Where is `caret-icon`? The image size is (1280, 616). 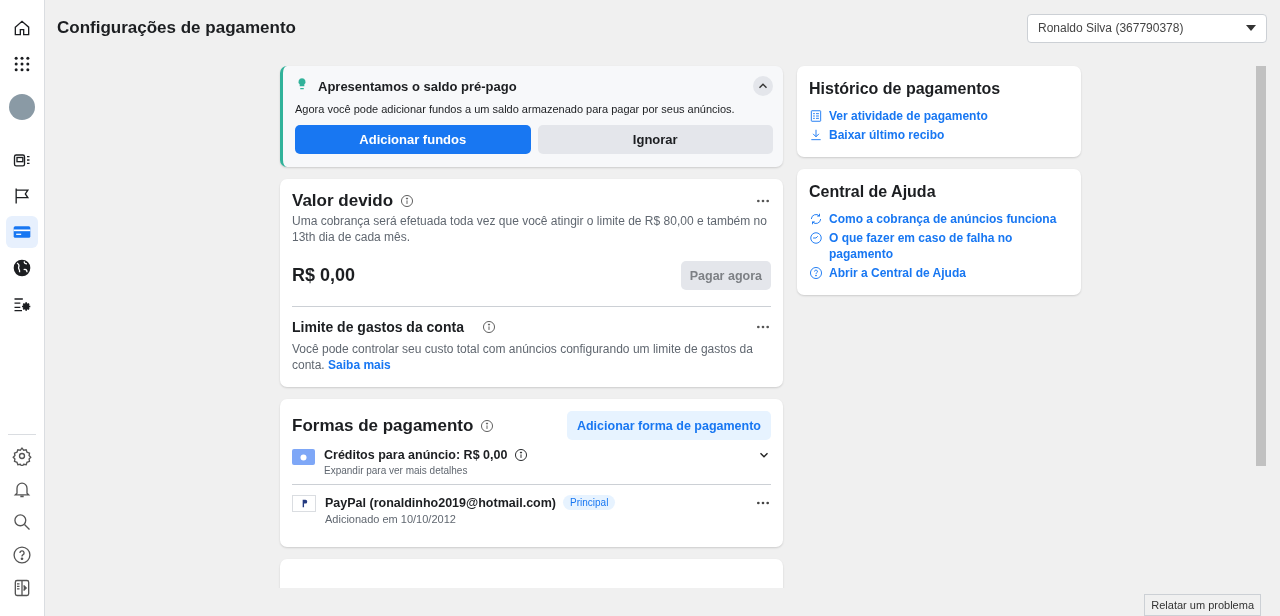 caret-icon is located at coordinates (1251, 28).